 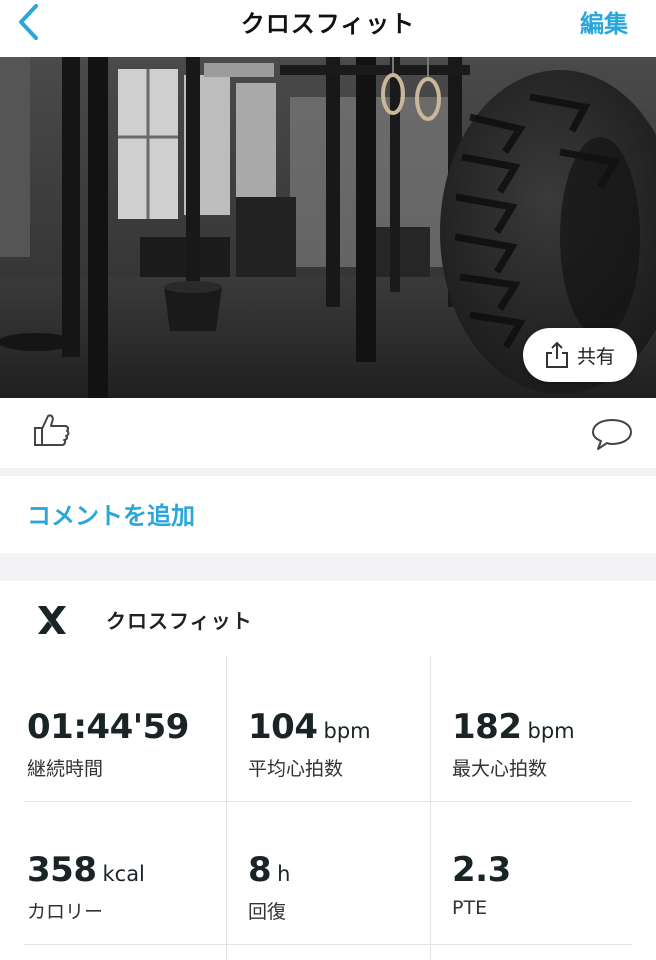 I want to click on stat-unit: h, so click(x=284, y=874).